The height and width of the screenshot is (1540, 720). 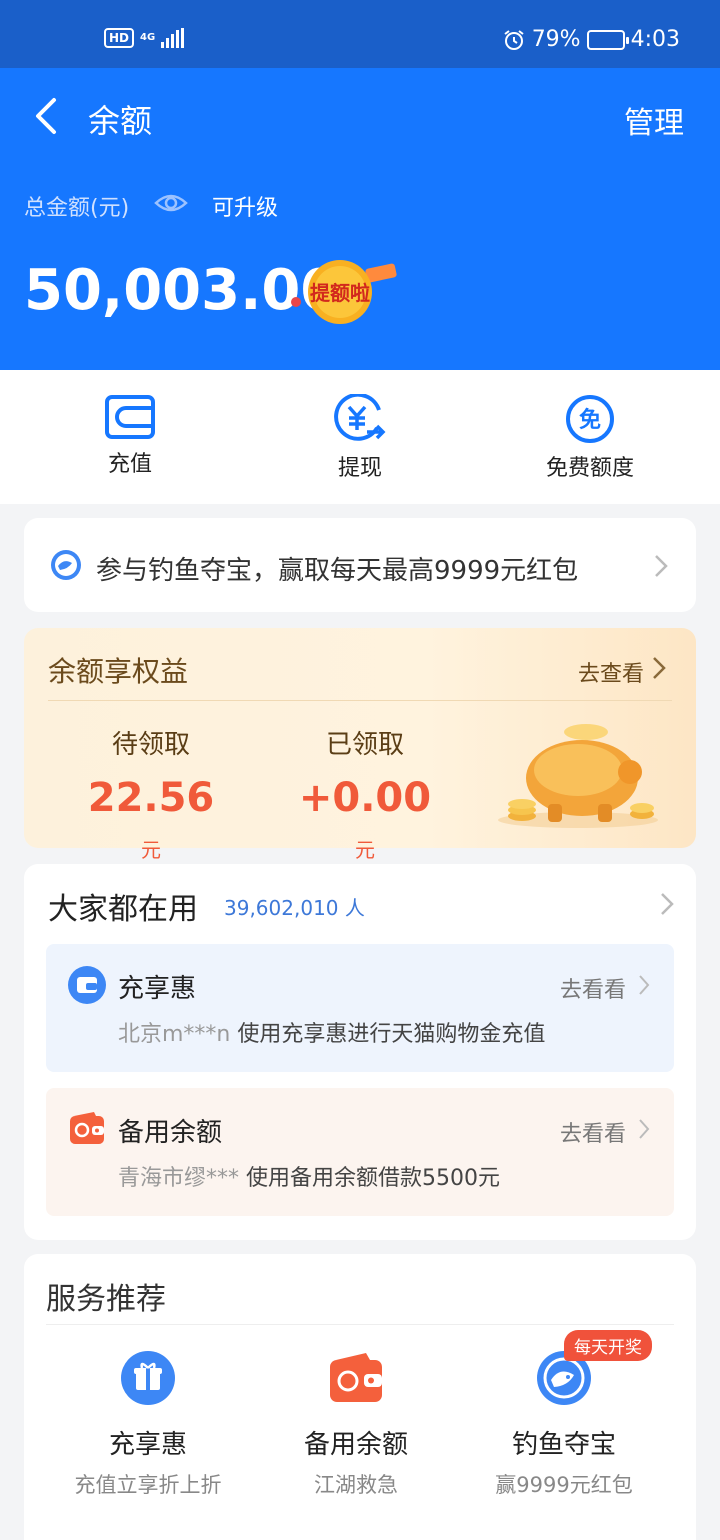 What do you see at coordinates (360, 417) in the screenshot?
I see `yuan-withdraw-icon` at bounding box center [360, 417].